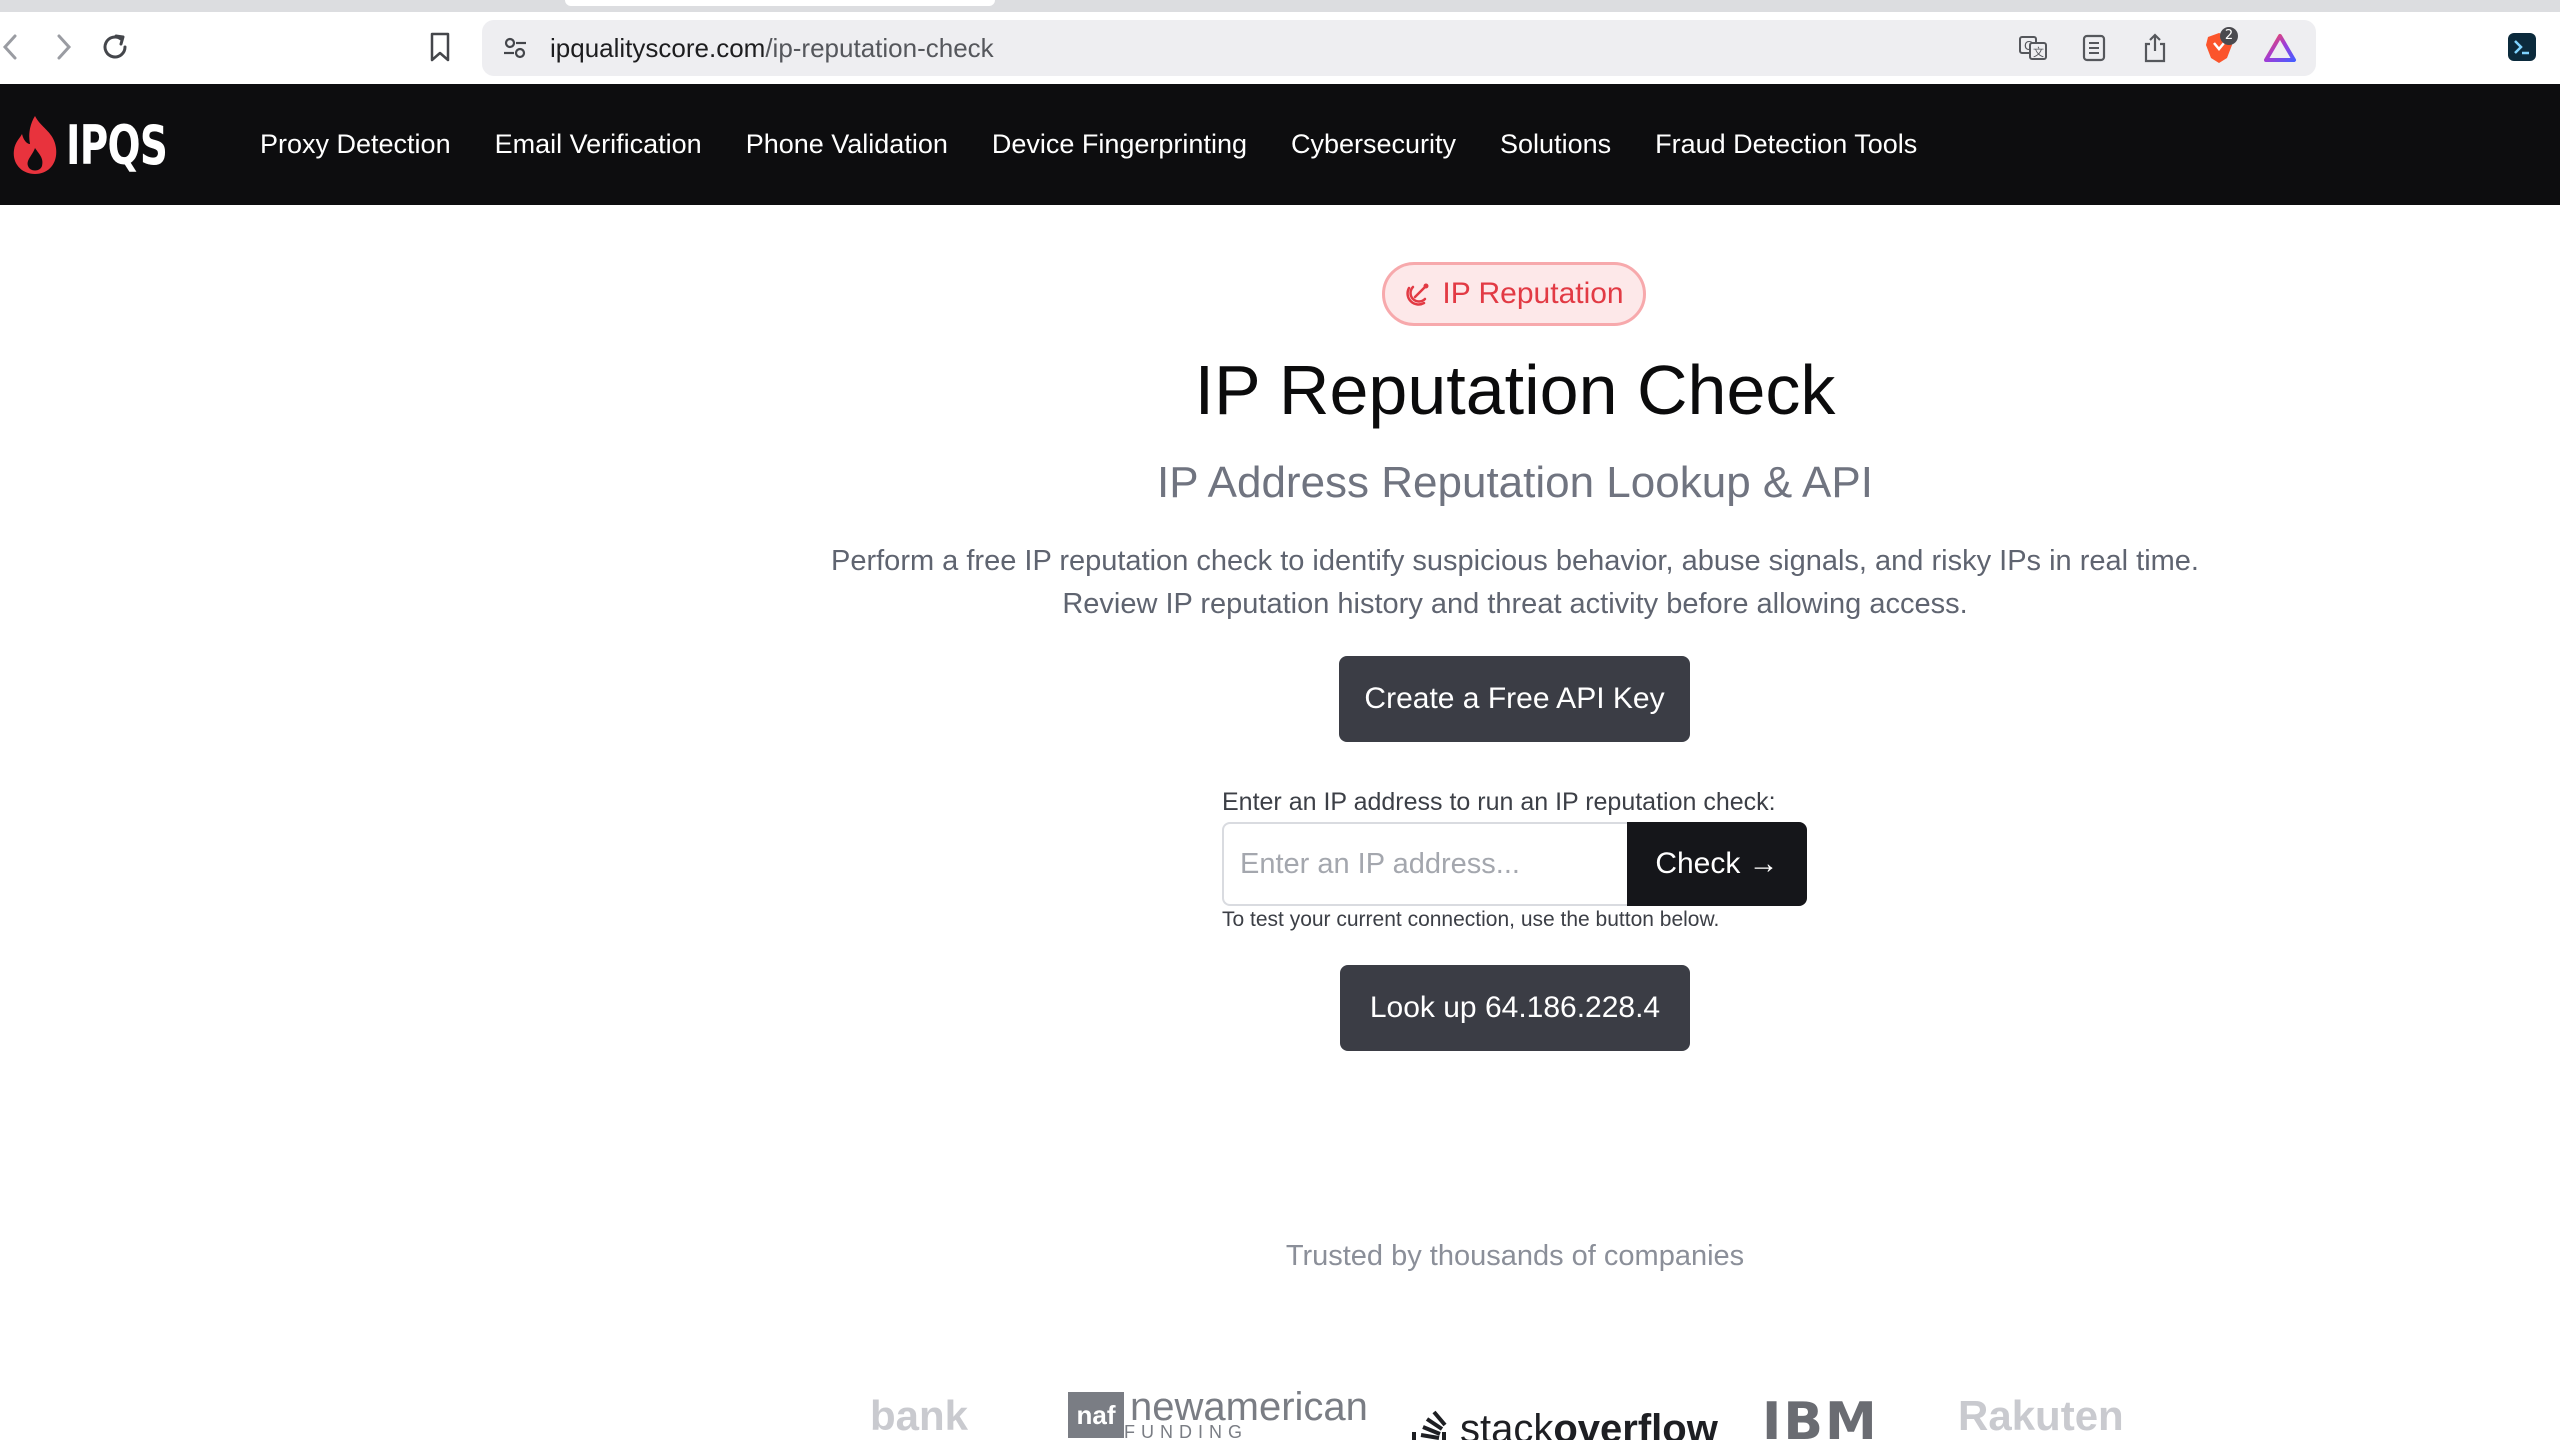  I want to click on logo-text: IPQS, so click(117, 145).